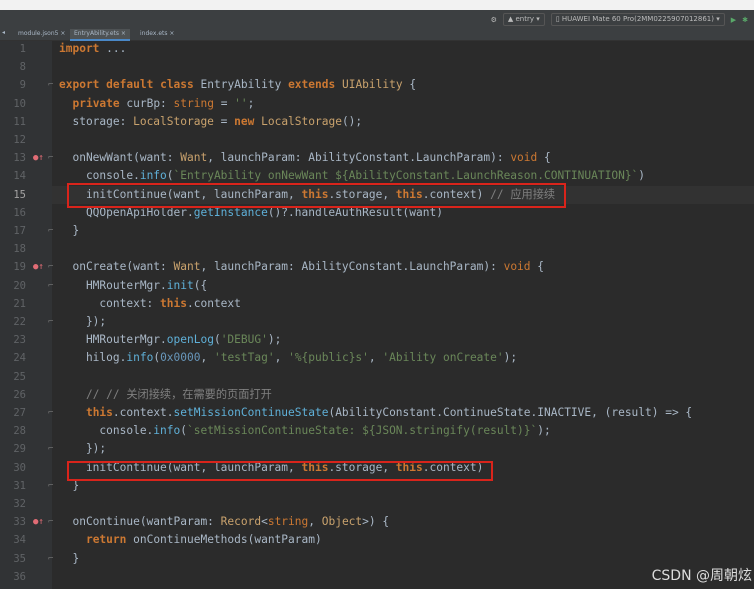 The width and height of the screenshot is (754, 589). What do you see at coordinates (13, 267) in the screenshot?
I see `line-number: 19` at bounding box center [13, 267].